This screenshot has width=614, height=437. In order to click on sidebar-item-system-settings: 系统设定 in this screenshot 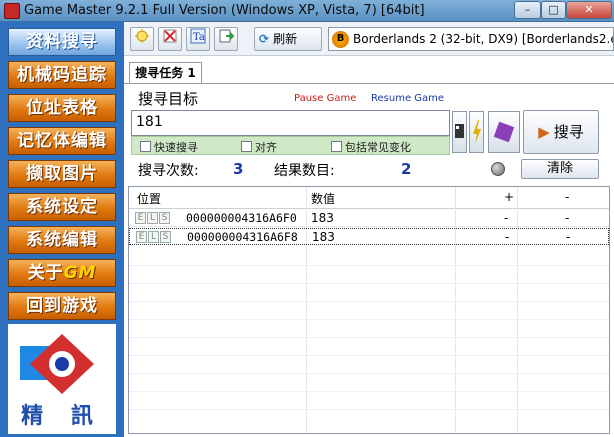, I will do `click(62, 207)`.